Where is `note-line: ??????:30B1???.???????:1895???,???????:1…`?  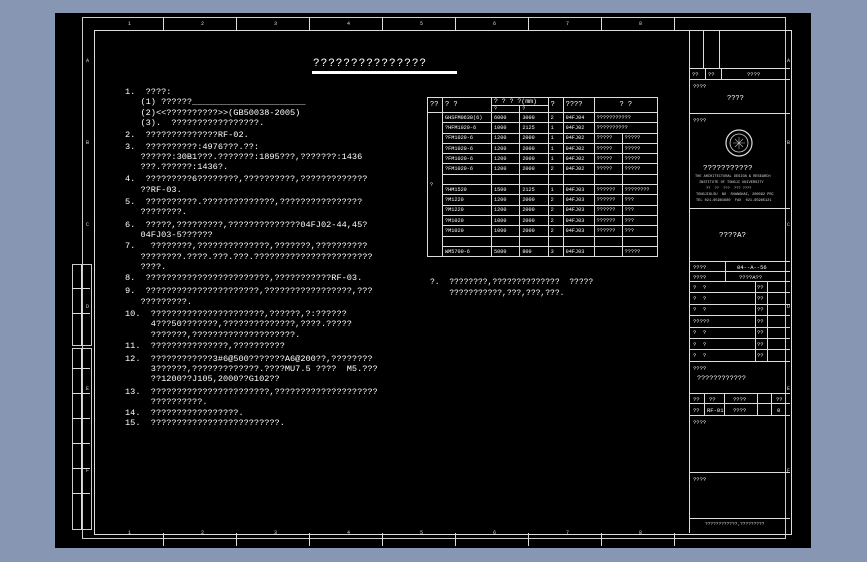
note-line: ??????:30B1???.???????:1895???,???????:1… is located at coordinates (244, 156).